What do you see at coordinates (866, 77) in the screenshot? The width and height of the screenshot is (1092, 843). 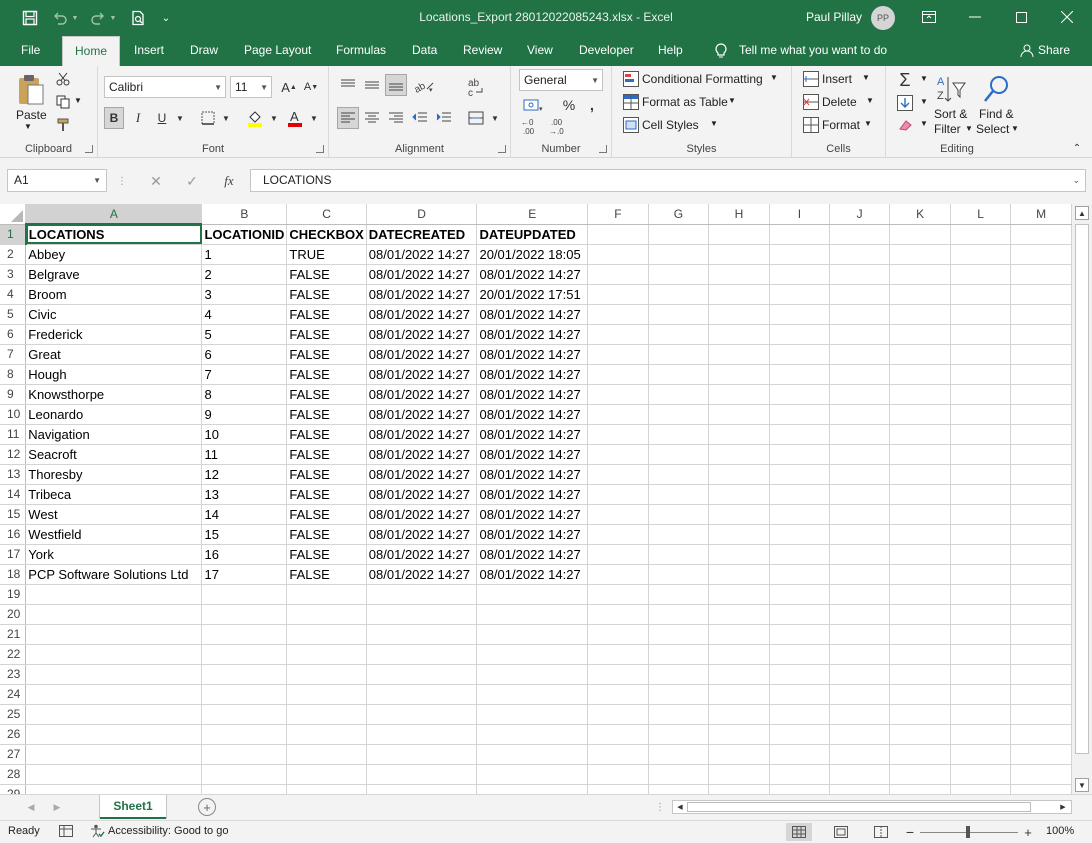 I see `insert-cells-dropdown-icon: ▼` at bounding box center [866, 77].